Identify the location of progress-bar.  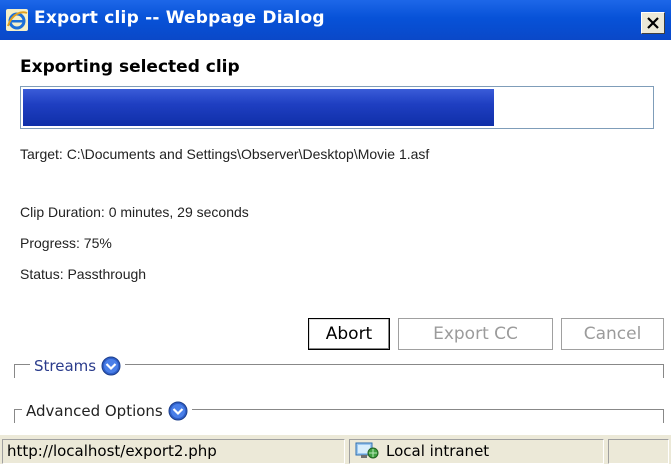
(337, 107).